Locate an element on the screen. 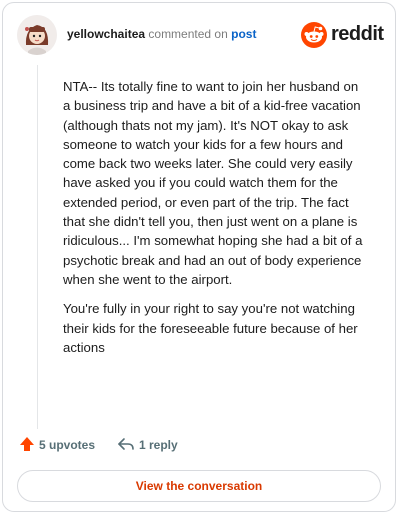 Image resolution: width=400 pixels, height=516 pixels. upvotes-count: 5 upvotes is located at coordinates (67, 445).